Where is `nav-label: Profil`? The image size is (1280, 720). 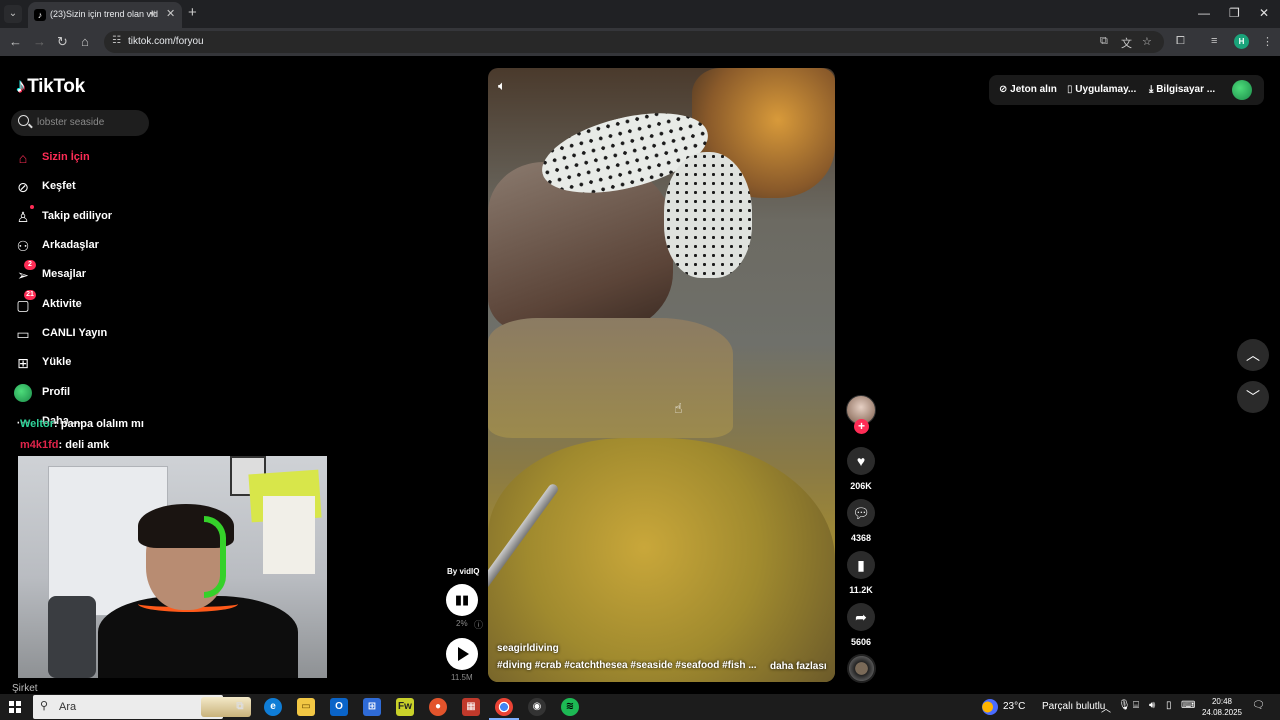 nav-label: Profil is located at coordinates (56, 392).